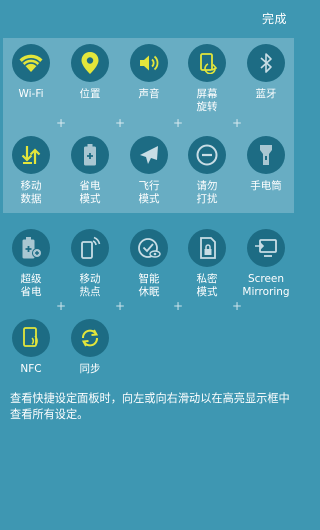 This screenshot has width=320, height=530. Describe the element at coordinates (149, 63) in the screenshot. I see `sound-icon` at that location.